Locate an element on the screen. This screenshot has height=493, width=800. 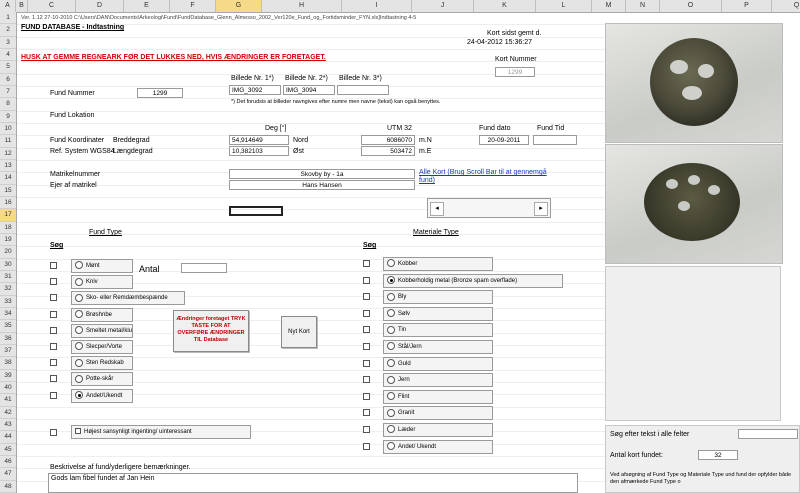
row-header-7: 7 is located at coordinates (8, 92).